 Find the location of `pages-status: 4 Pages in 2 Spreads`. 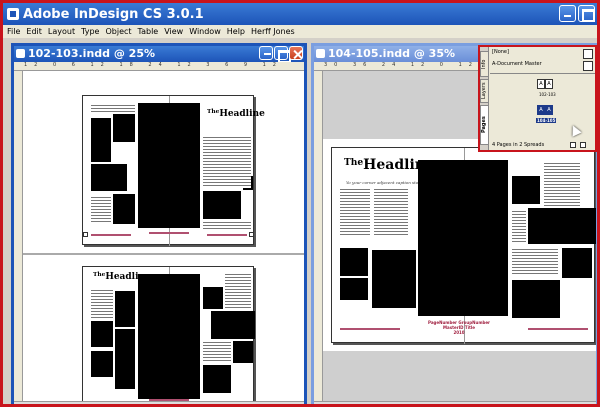

pages-status: 4 Pages in 2 Spreads is located at coordinates (518, 145).